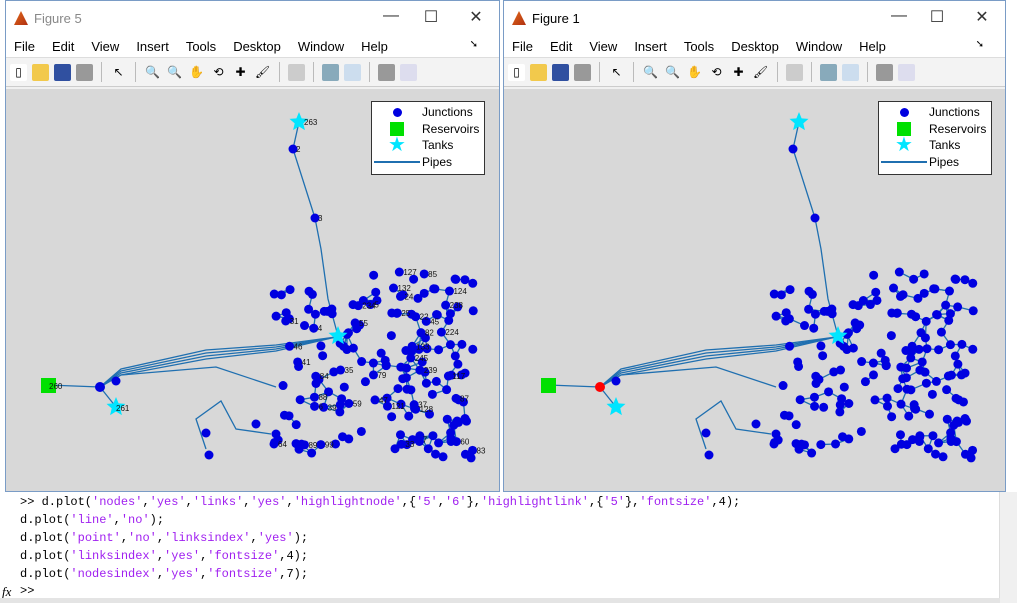  Describe the element at coordinates (500, 600) in the screenshot. I see `horizontal-scrollbar` at that location.